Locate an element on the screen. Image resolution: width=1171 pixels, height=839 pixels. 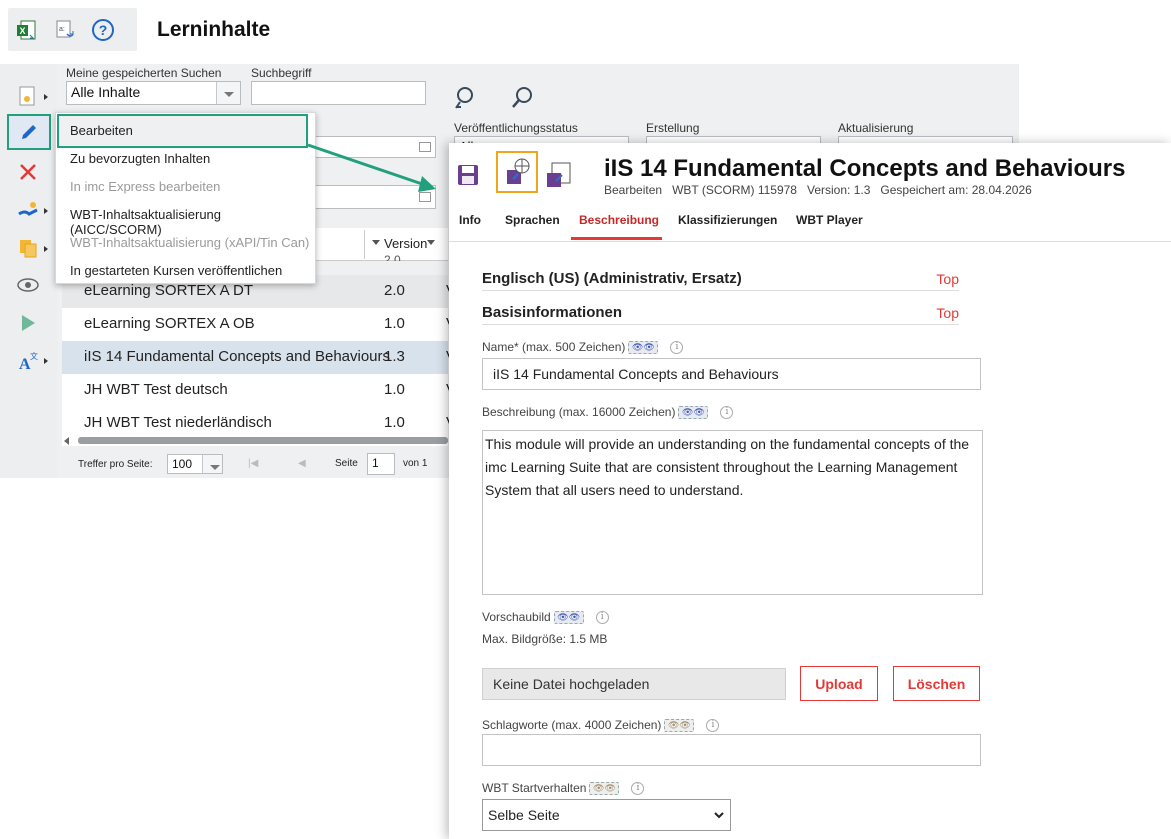
partial-row-value: 2.0 is located at coordinates (392, 257).